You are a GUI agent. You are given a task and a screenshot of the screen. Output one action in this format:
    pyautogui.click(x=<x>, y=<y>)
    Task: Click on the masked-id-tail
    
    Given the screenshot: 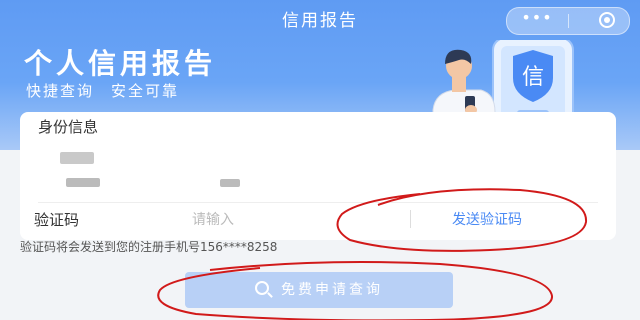 What is the action you would take?
    pyautogui.click(x=230, y=183)
    